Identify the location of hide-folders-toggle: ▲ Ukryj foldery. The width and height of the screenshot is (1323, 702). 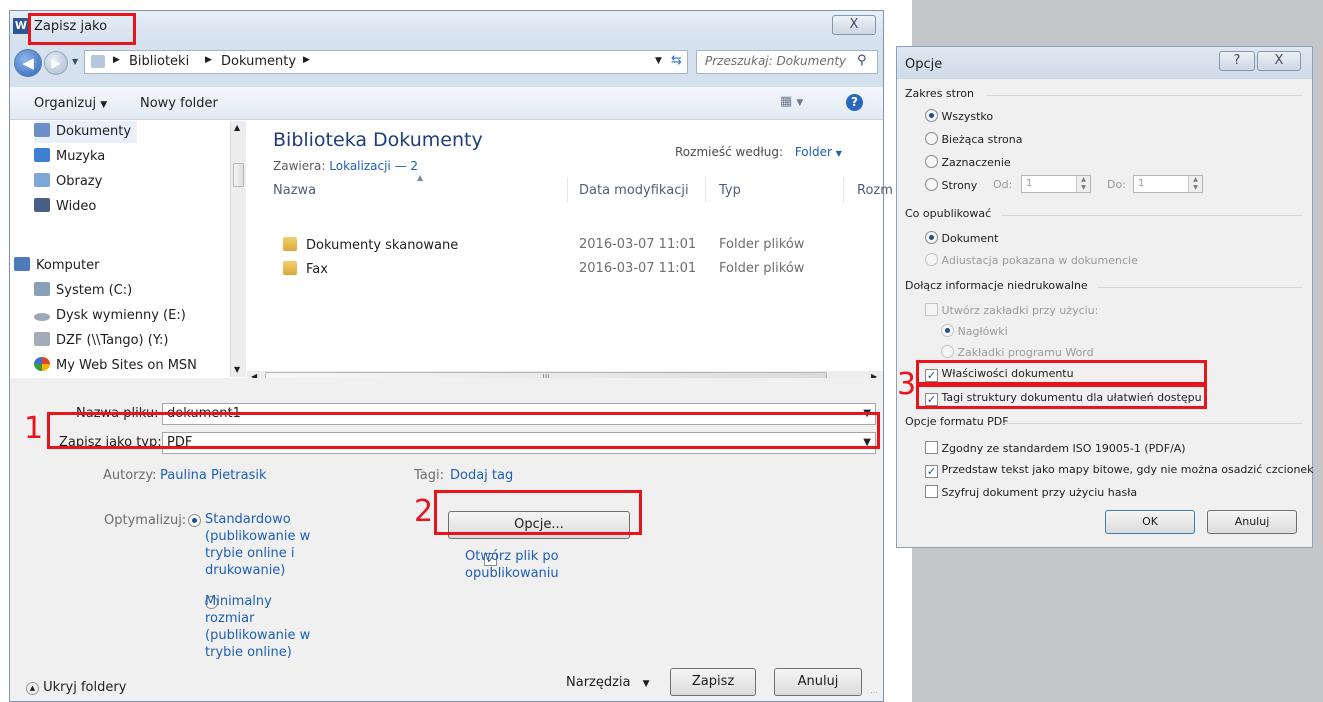
(76, 687).